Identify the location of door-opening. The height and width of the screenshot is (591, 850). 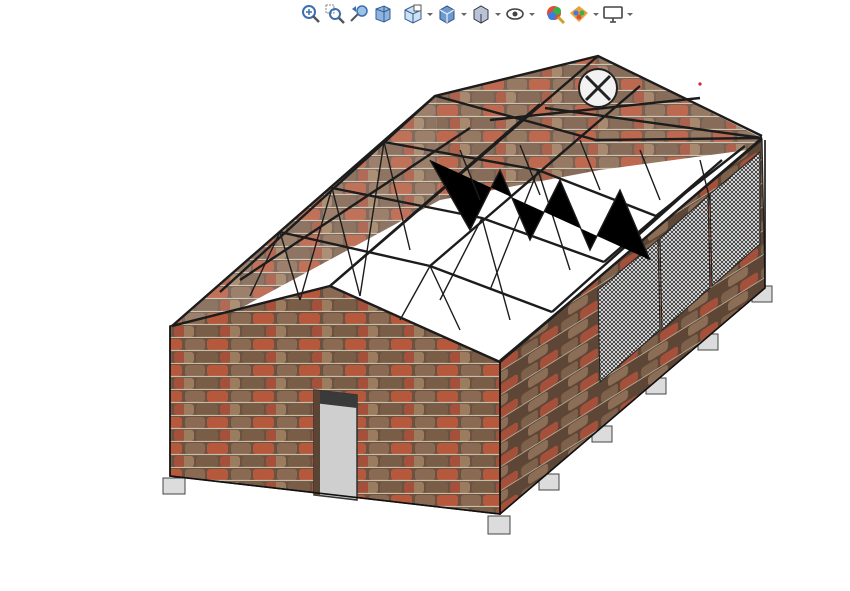
(335, 445).